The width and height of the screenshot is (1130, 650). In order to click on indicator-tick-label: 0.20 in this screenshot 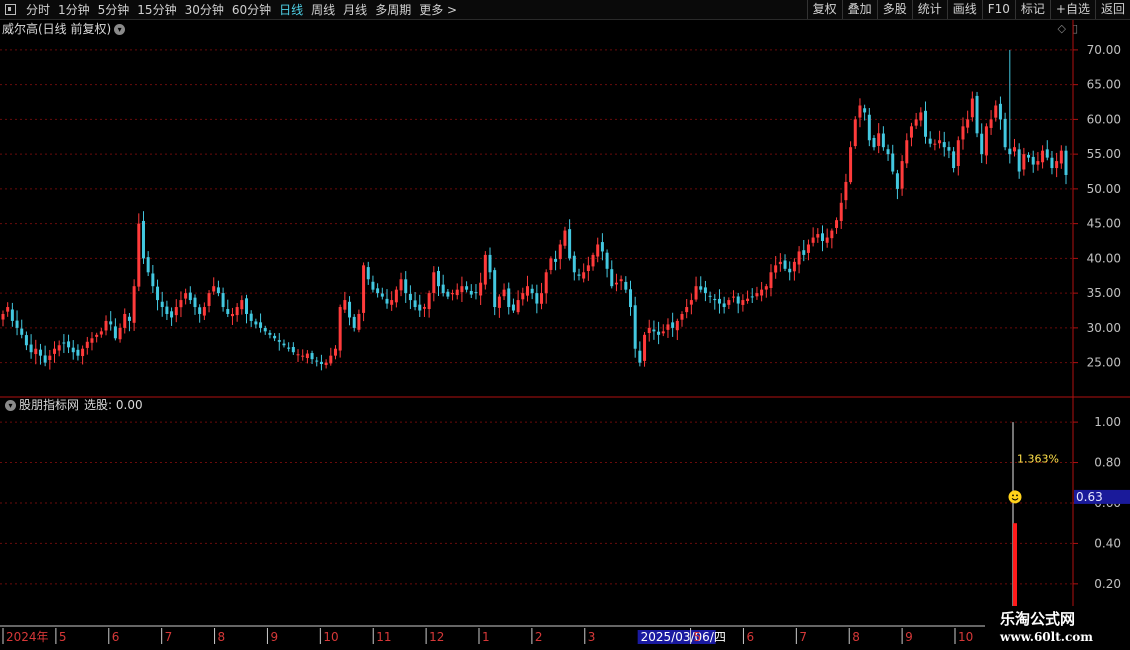, I will do `click(1107, 584)`.